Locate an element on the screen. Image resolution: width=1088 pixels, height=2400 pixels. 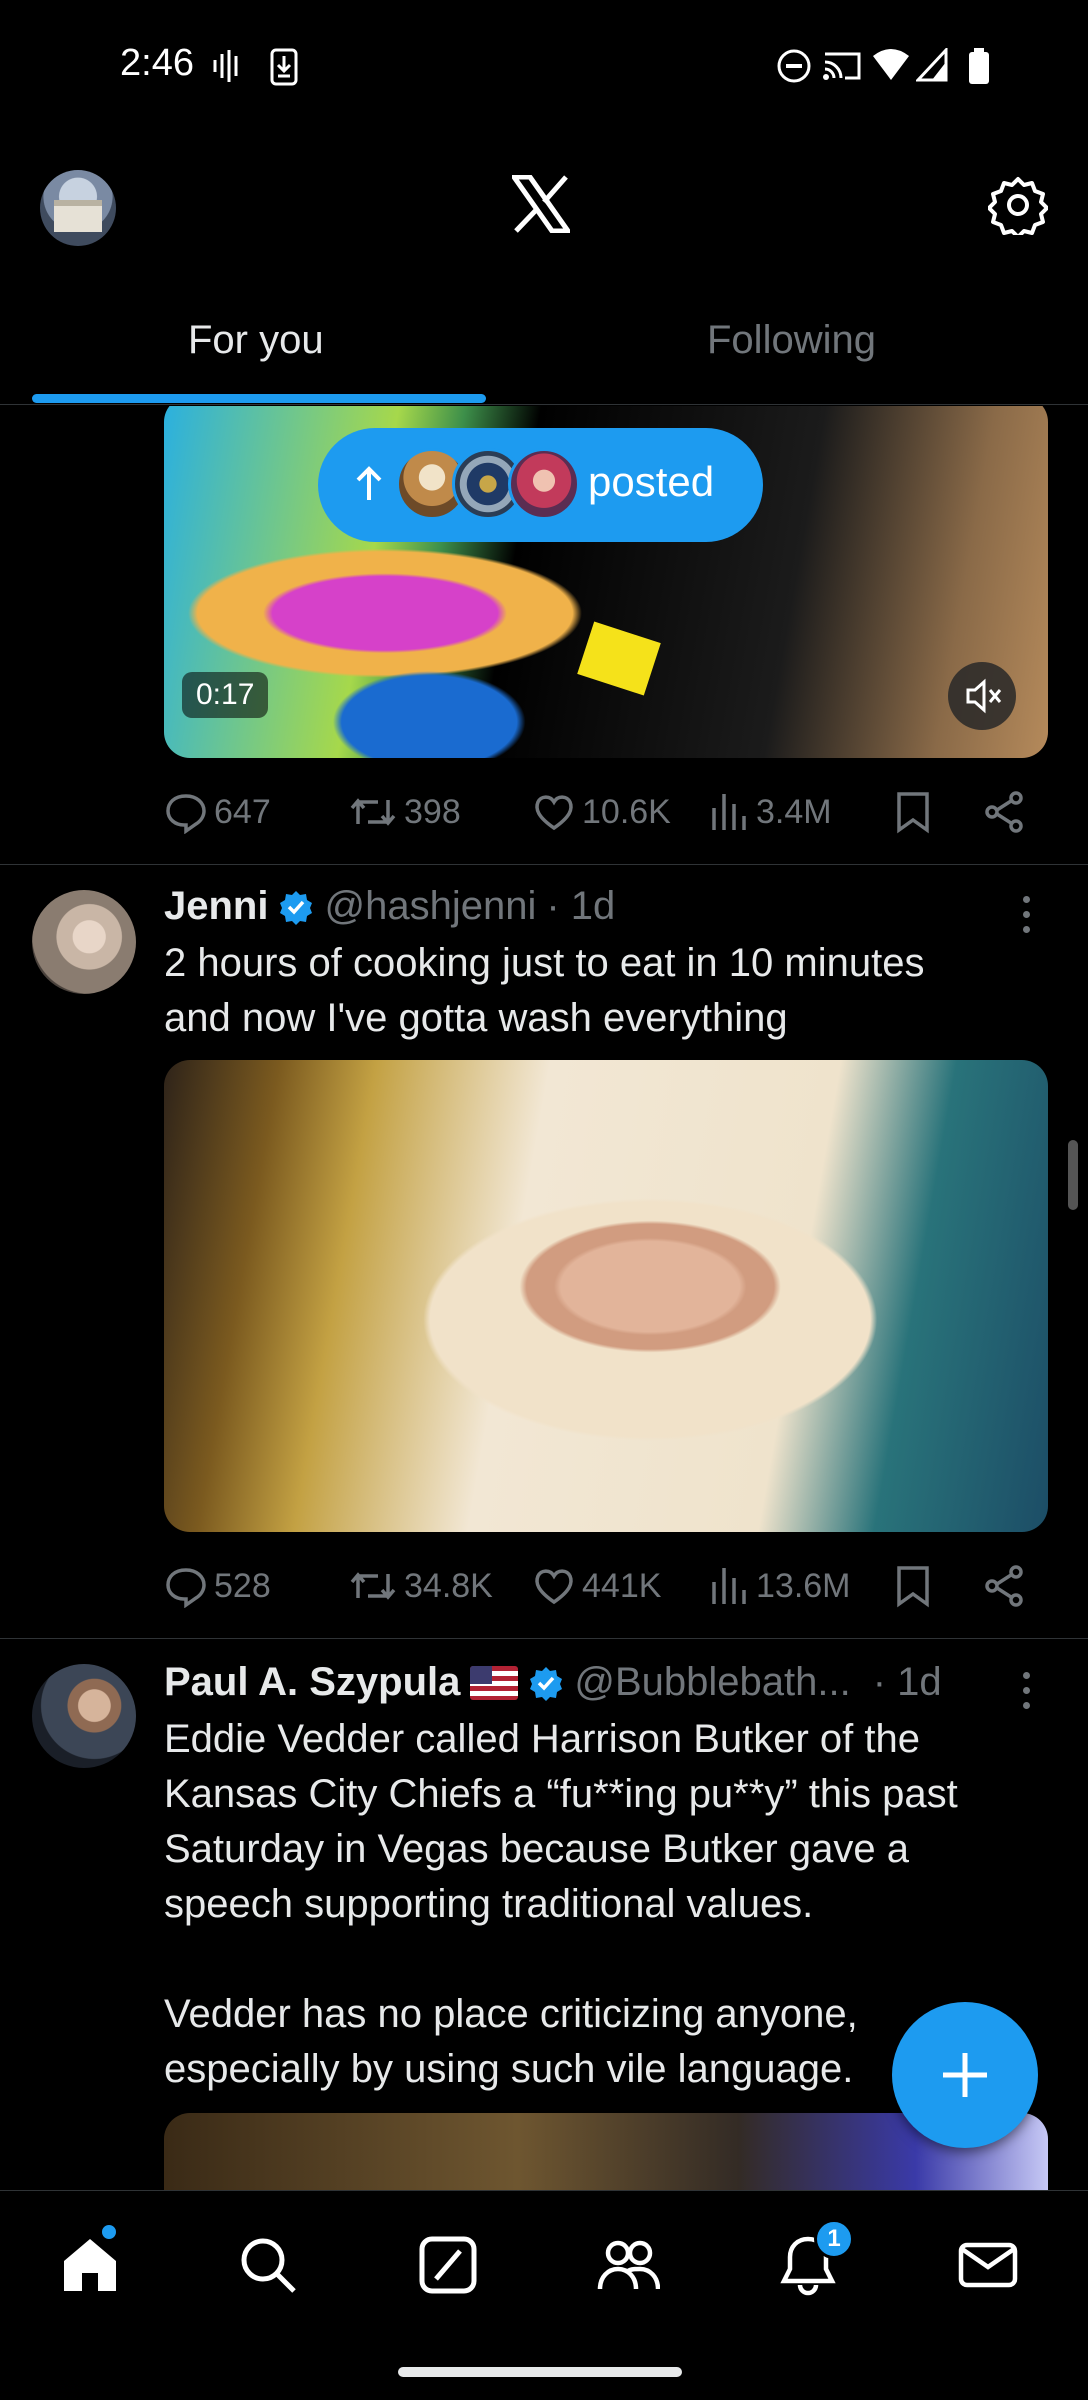
video-duration: 0:17 is located at coordinates (225, 695).